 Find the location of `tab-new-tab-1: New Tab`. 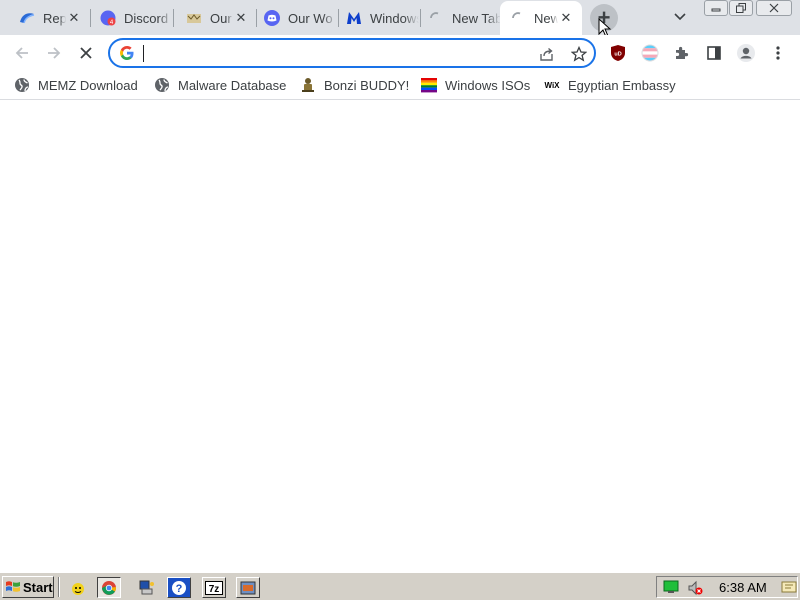

tab-new-tab-1: New Tab is located at coordinates (455, 18).